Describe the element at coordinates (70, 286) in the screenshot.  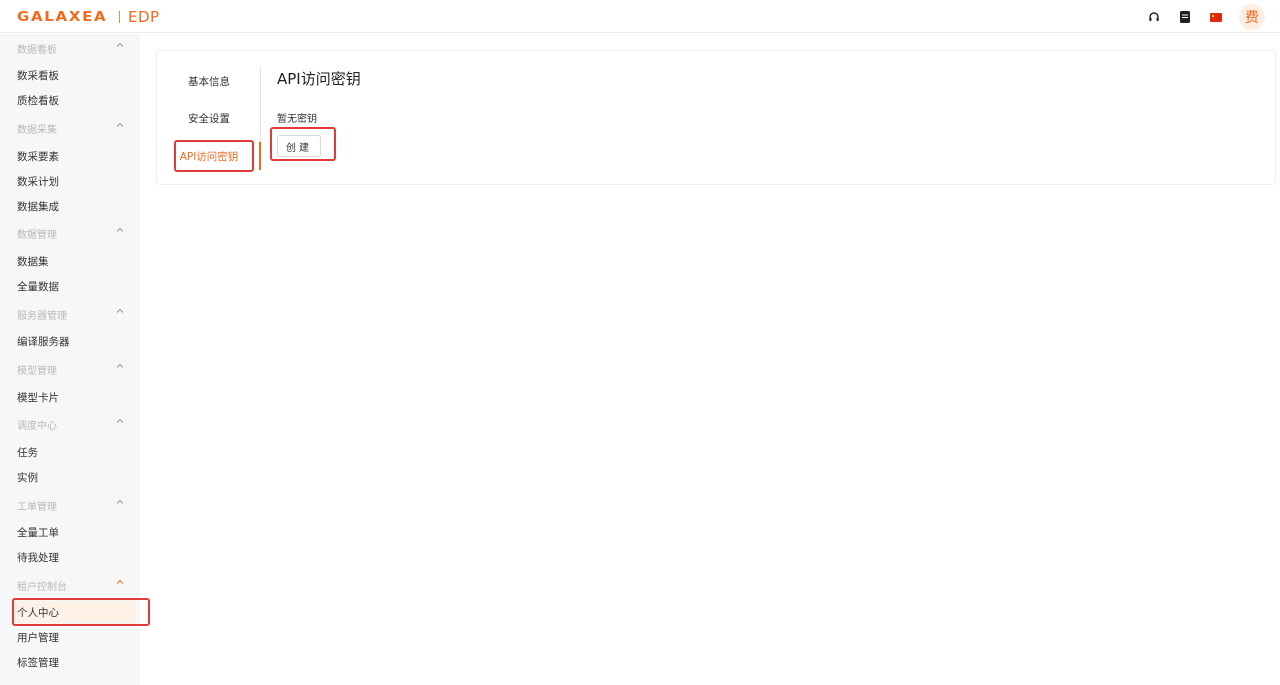
I see `sidebar-item-all-data: 全量数据` at that location.